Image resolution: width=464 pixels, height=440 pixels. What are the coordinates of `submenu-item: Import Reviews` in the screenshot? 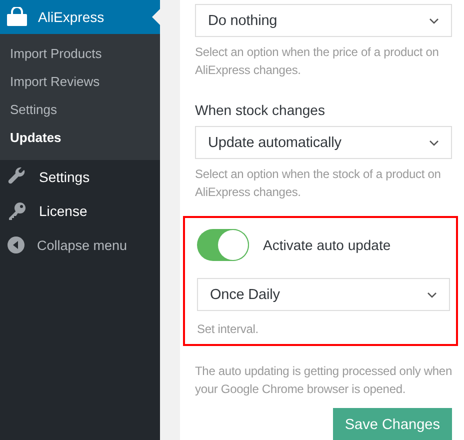 It's located at (80, 82).